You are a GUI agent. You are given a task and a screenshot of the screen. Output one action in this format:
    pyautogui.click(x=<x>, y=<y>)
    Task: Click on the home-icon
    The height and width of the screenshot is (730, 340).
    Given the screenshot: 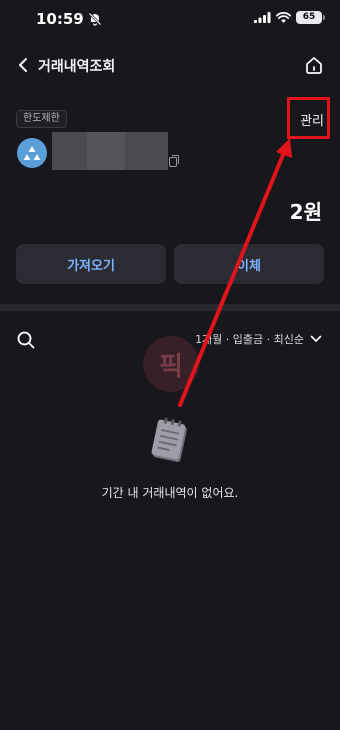 What is the action you would take?
    pyautogui.click(x=314, y=65)
    